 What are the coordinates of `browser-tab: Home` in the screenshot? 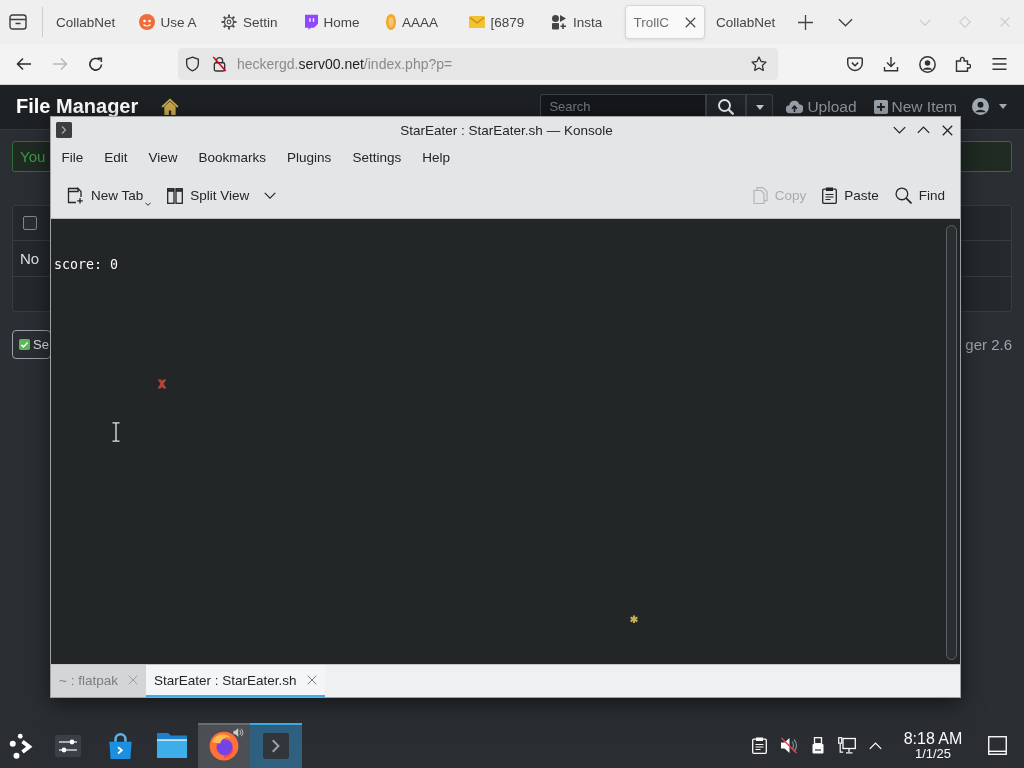 It's located at (334, 22).